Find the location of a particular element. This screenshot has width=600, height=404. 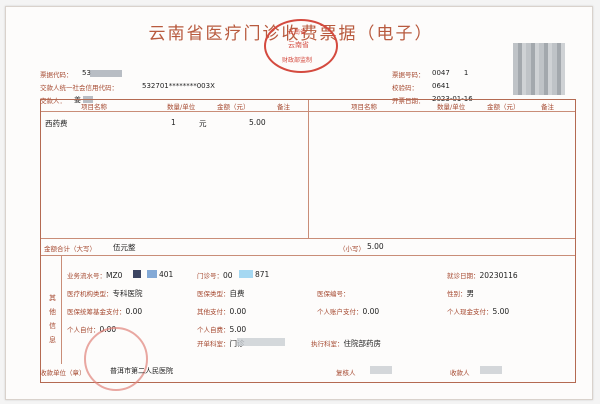

payer-credit-label: 交款人统一社会信用代码： is located at coordinates (79, 88).